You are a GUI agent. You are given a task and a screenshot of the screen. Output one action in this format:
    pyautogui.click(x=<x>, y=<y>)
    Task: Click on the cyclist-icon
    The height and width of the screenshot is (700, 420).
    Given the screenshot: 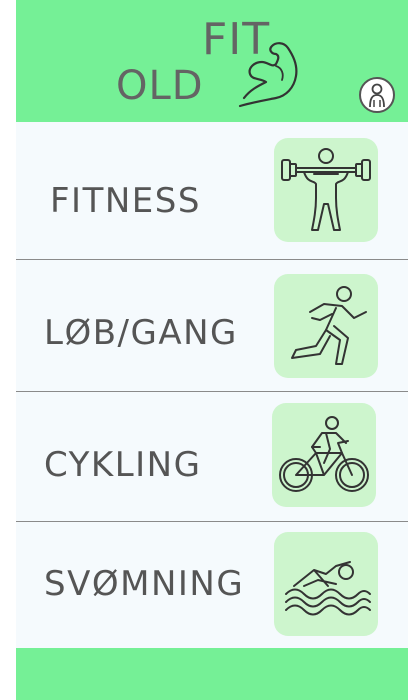 What is the action you would take?
    pyautogui.click(x=324, y=454)
    